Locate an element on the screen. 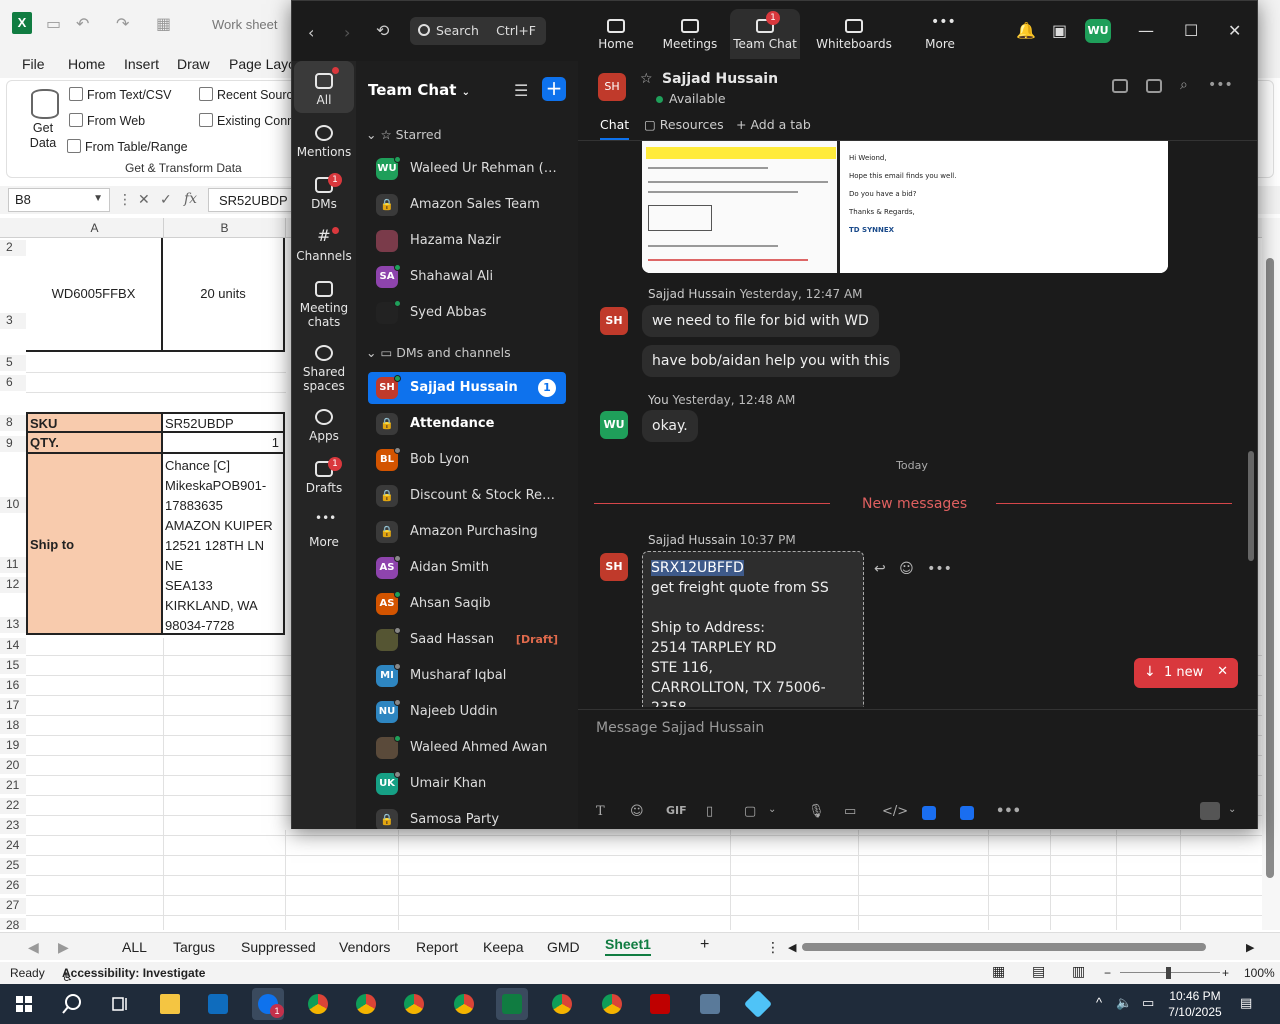 Image resolution: width=1280 pixels, height=1024 pixels. zoom-slider-thumb is located at coordinates (1168, 973).